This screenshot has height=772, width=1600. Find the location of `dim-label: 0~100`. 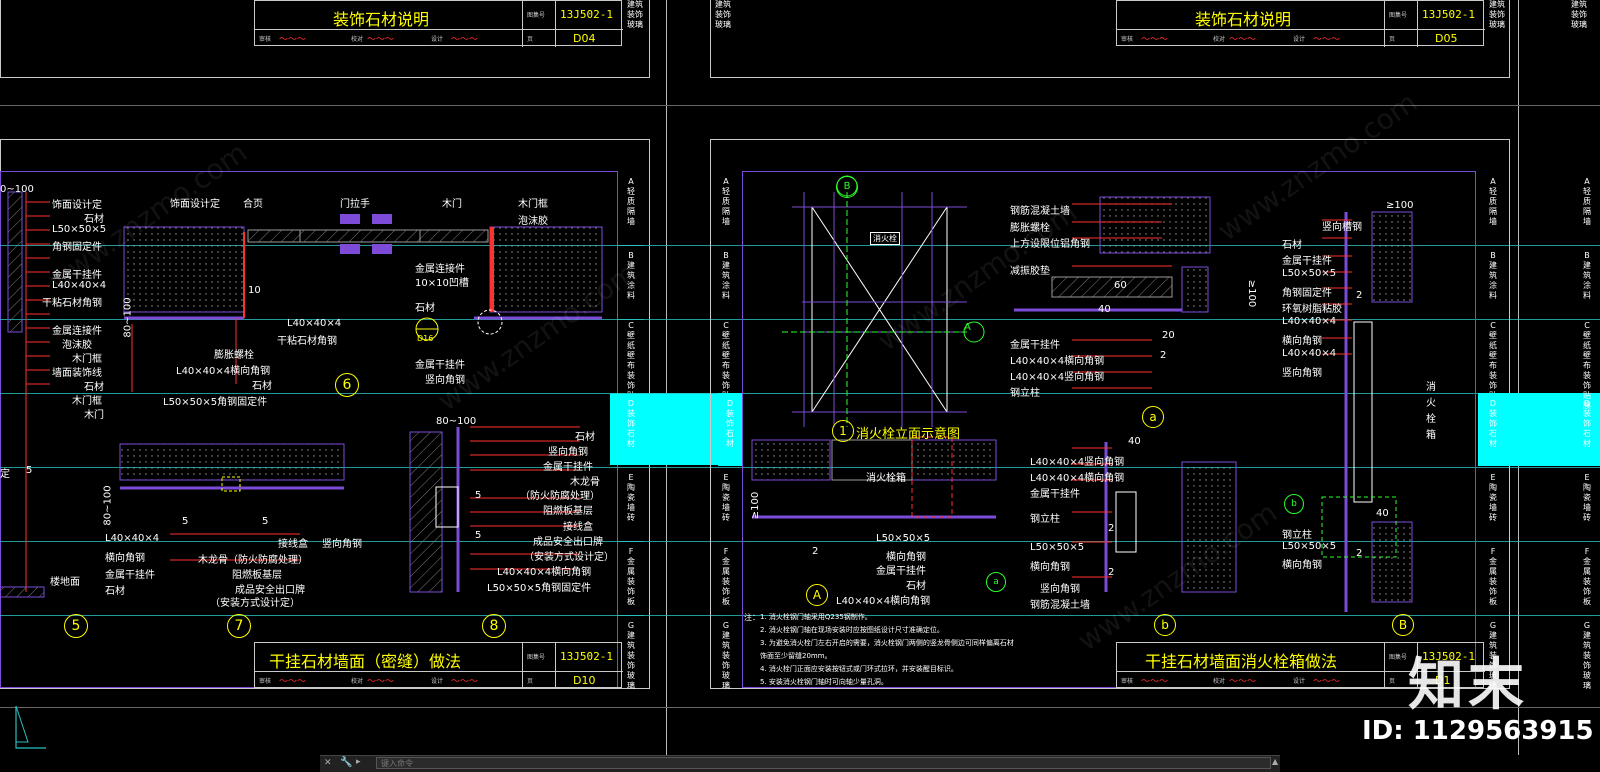

dim-label: 0~100 is located at coordinates (17, 189).